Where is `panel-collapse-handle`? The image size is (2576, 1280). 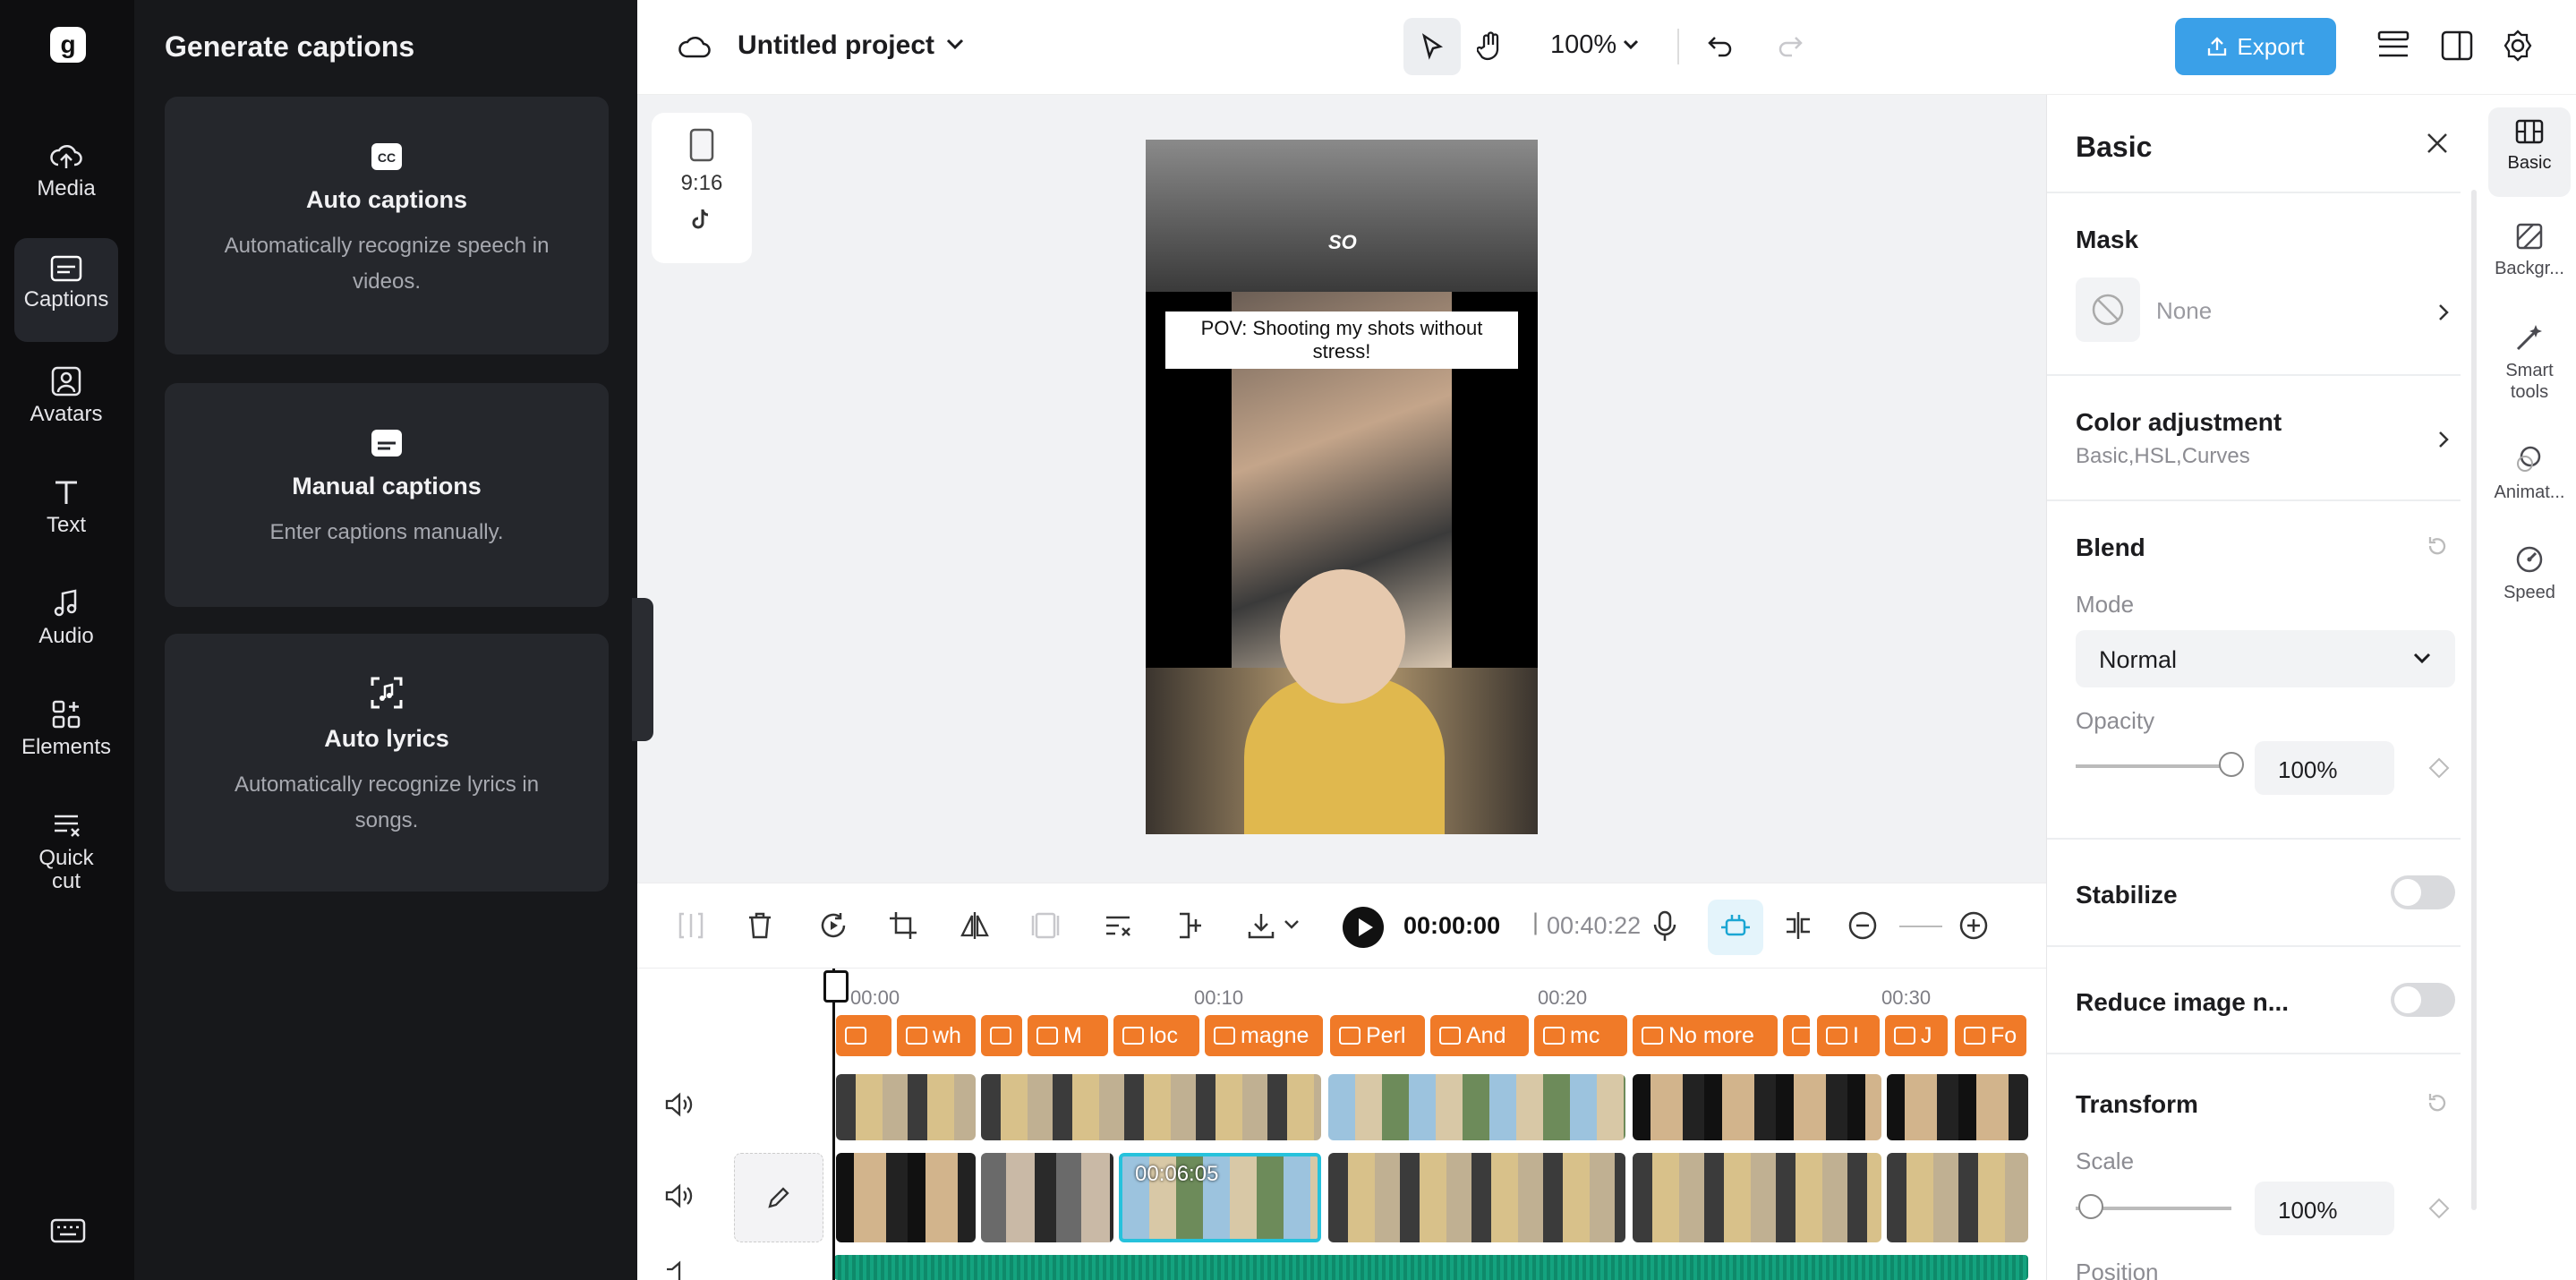 panel-collapse-handle is located at coordinates (642, 669).